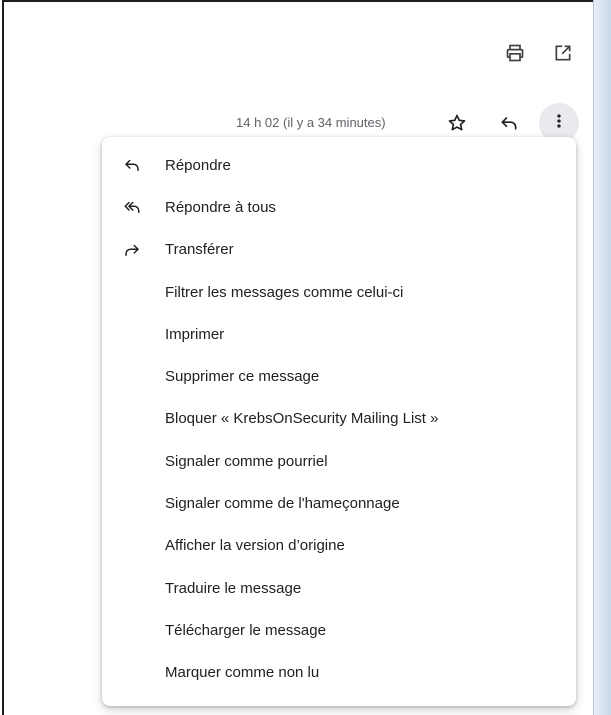  Describe the element at coordinates (220, 207) in the screenshot. I see `menu-item-label: Répondre à tous` at that location.